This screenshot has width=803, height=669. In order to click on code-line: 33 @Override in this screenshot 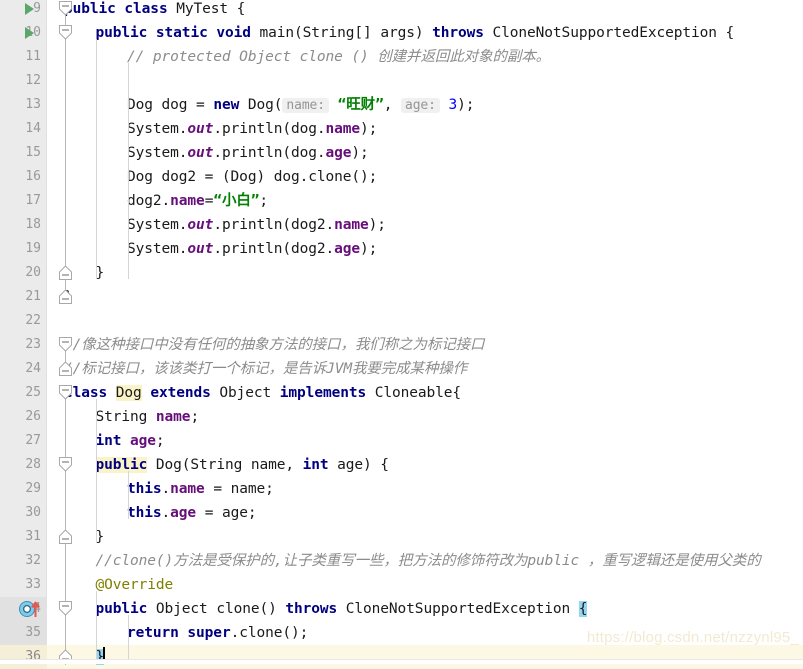, I will do `click(401, 585)`.